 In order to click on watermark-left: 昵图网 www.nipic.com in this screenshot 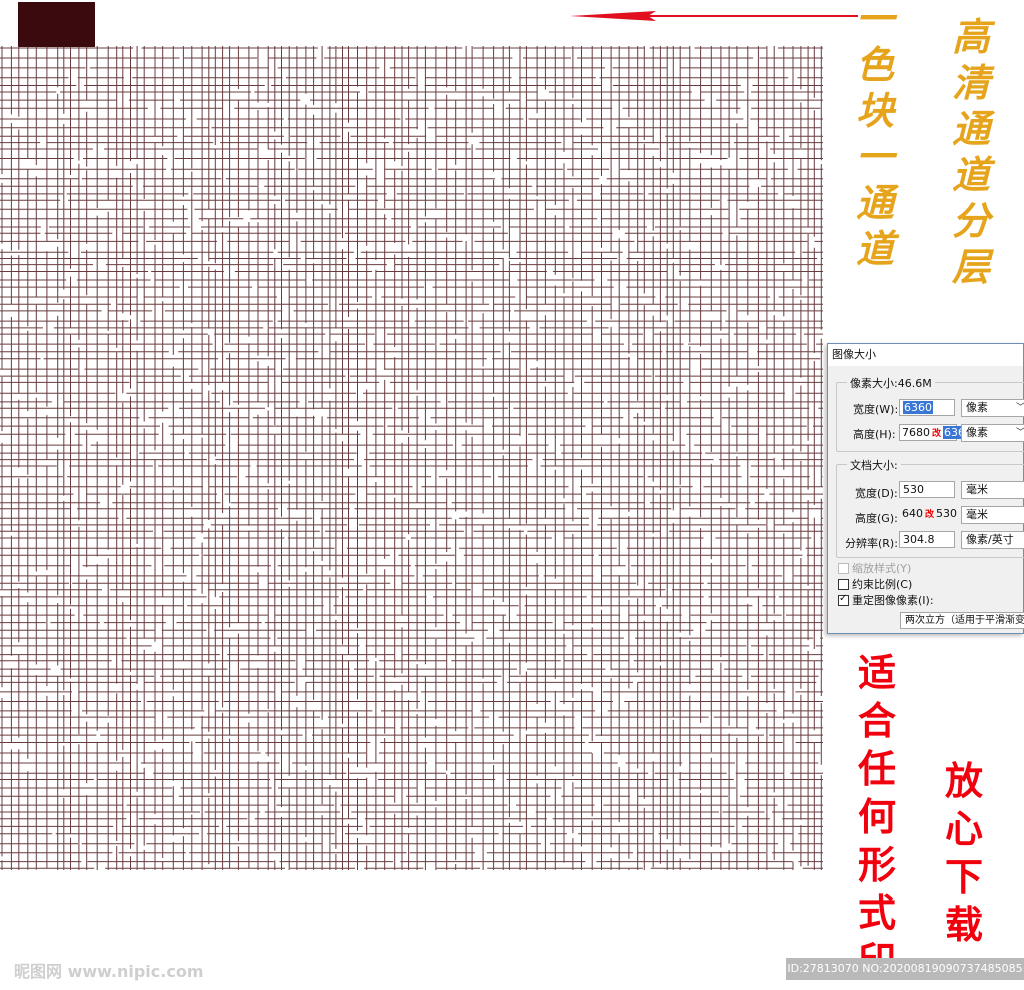, I will do `click(109, 971)`.